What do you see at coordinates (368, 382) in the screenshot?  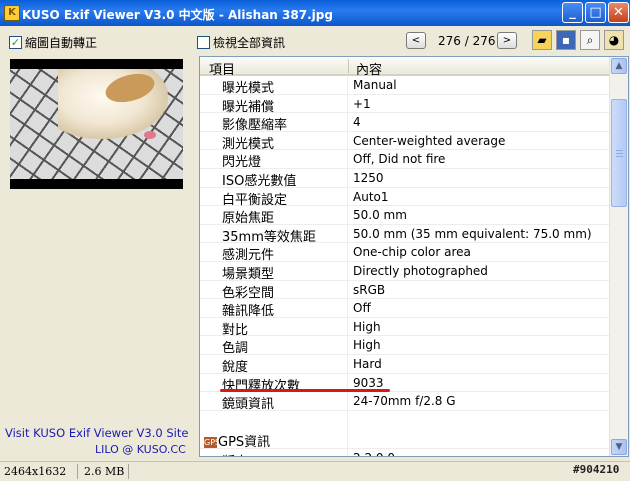 I see `row-value: 9033` at bounding box center [368, 382].